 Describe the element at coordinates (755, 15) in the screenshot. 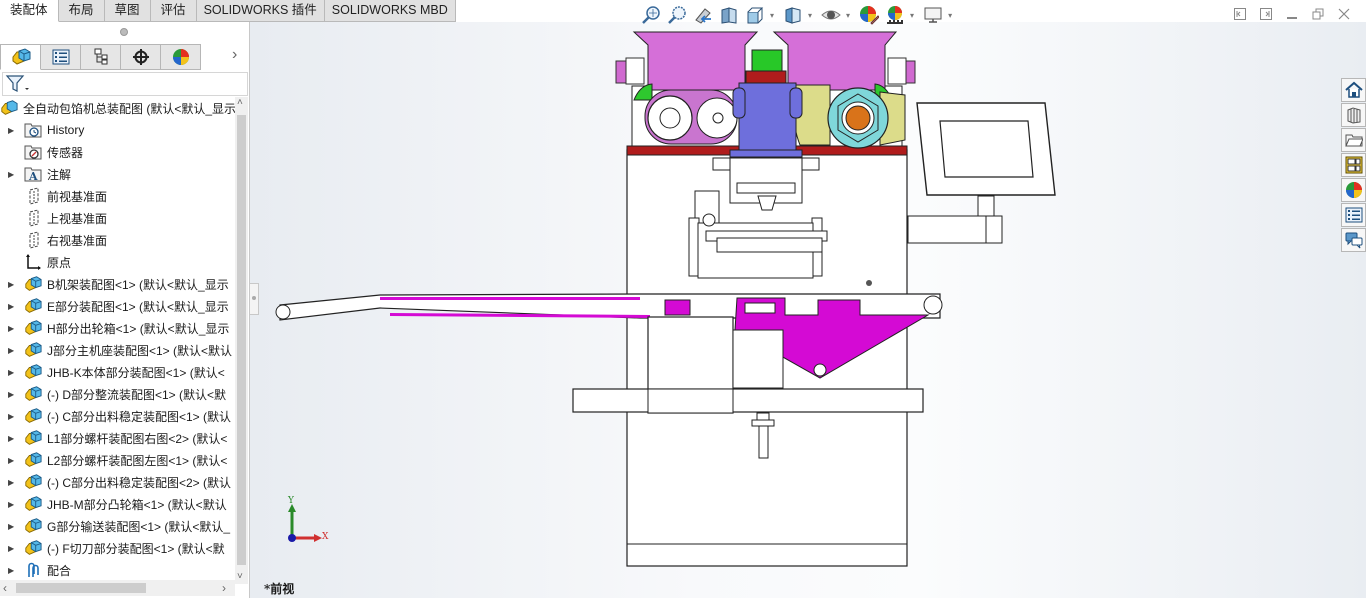

I see `view-orientation-button` at that location.